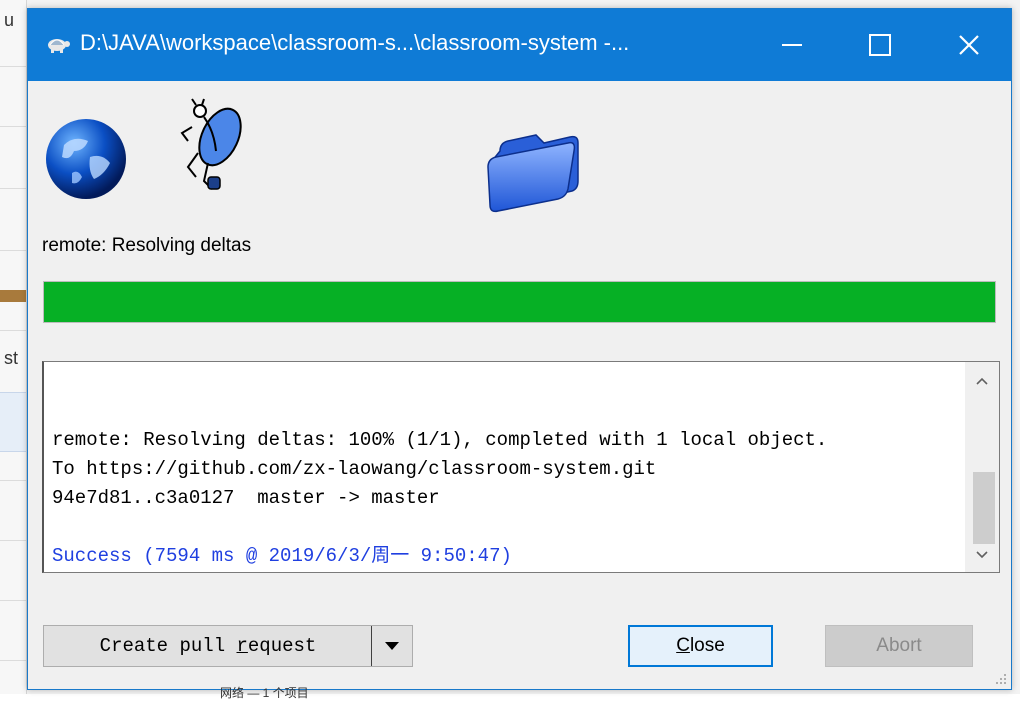 Image resolution: width=1020 pixels, height=701 pixels. Describe the element at coordinates (13, 422) in the screenshot. I see `background-selection` at that location.